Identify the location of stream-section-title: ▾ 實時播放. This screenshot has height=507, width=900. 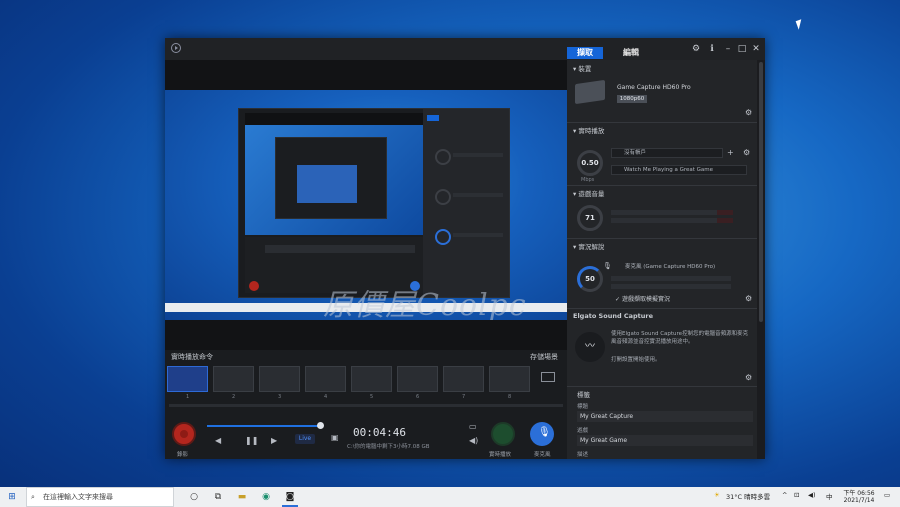
(588, 130).